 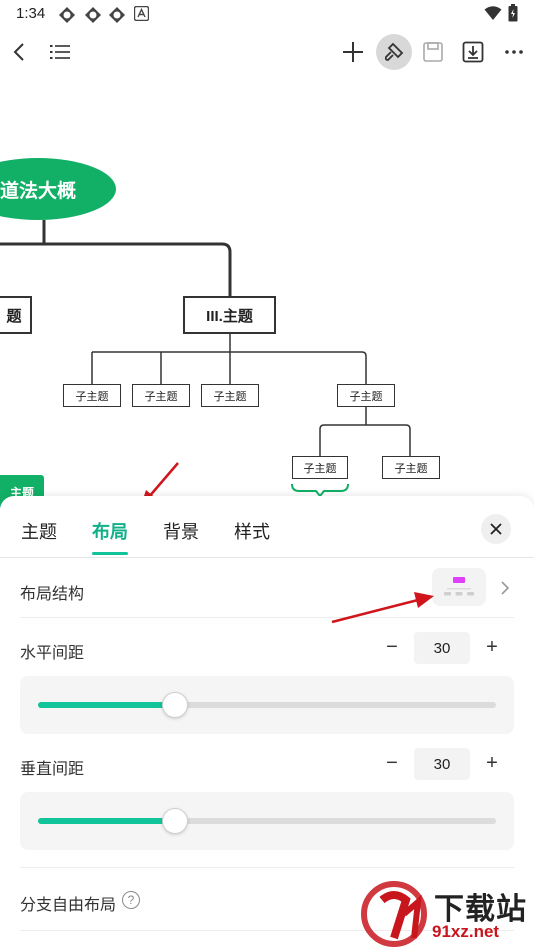 I want to click on save-icon, so click(x=433, y=52).